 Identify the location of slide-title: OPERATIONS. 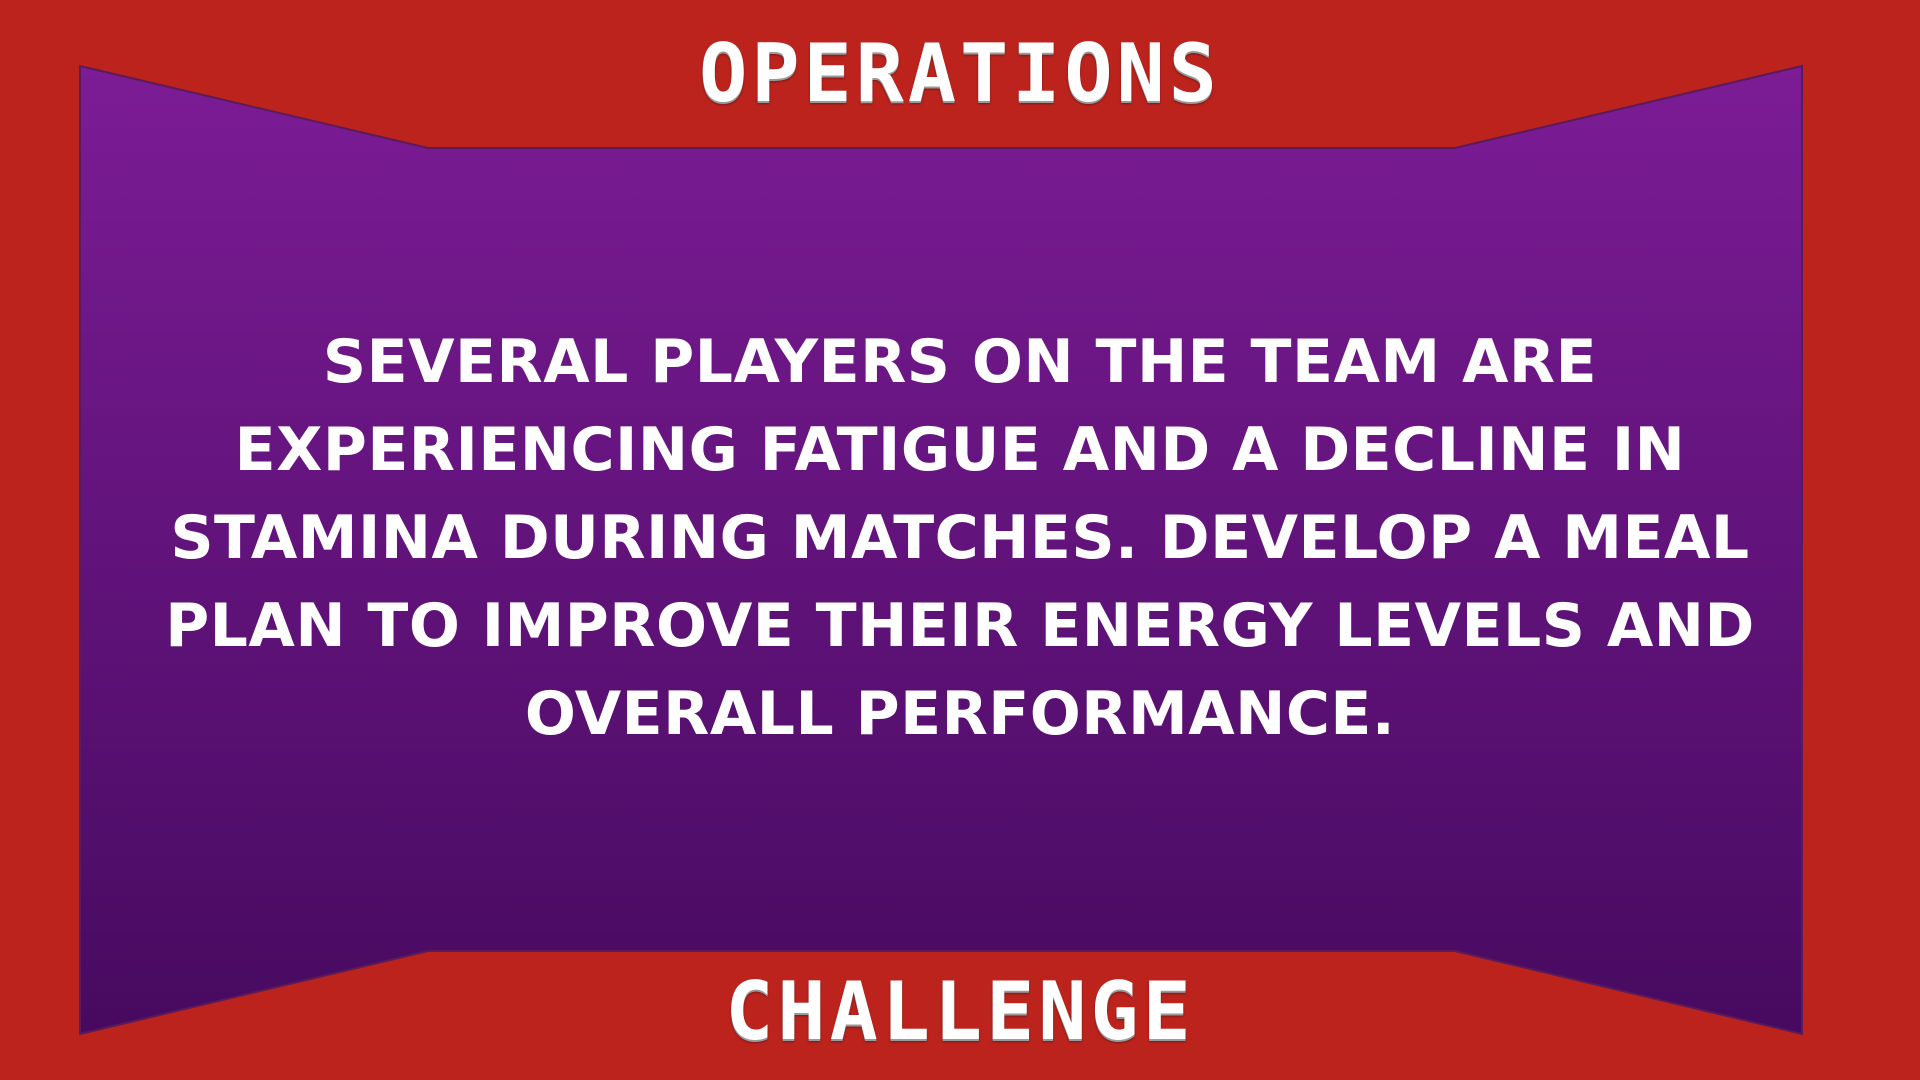
(960, 73).